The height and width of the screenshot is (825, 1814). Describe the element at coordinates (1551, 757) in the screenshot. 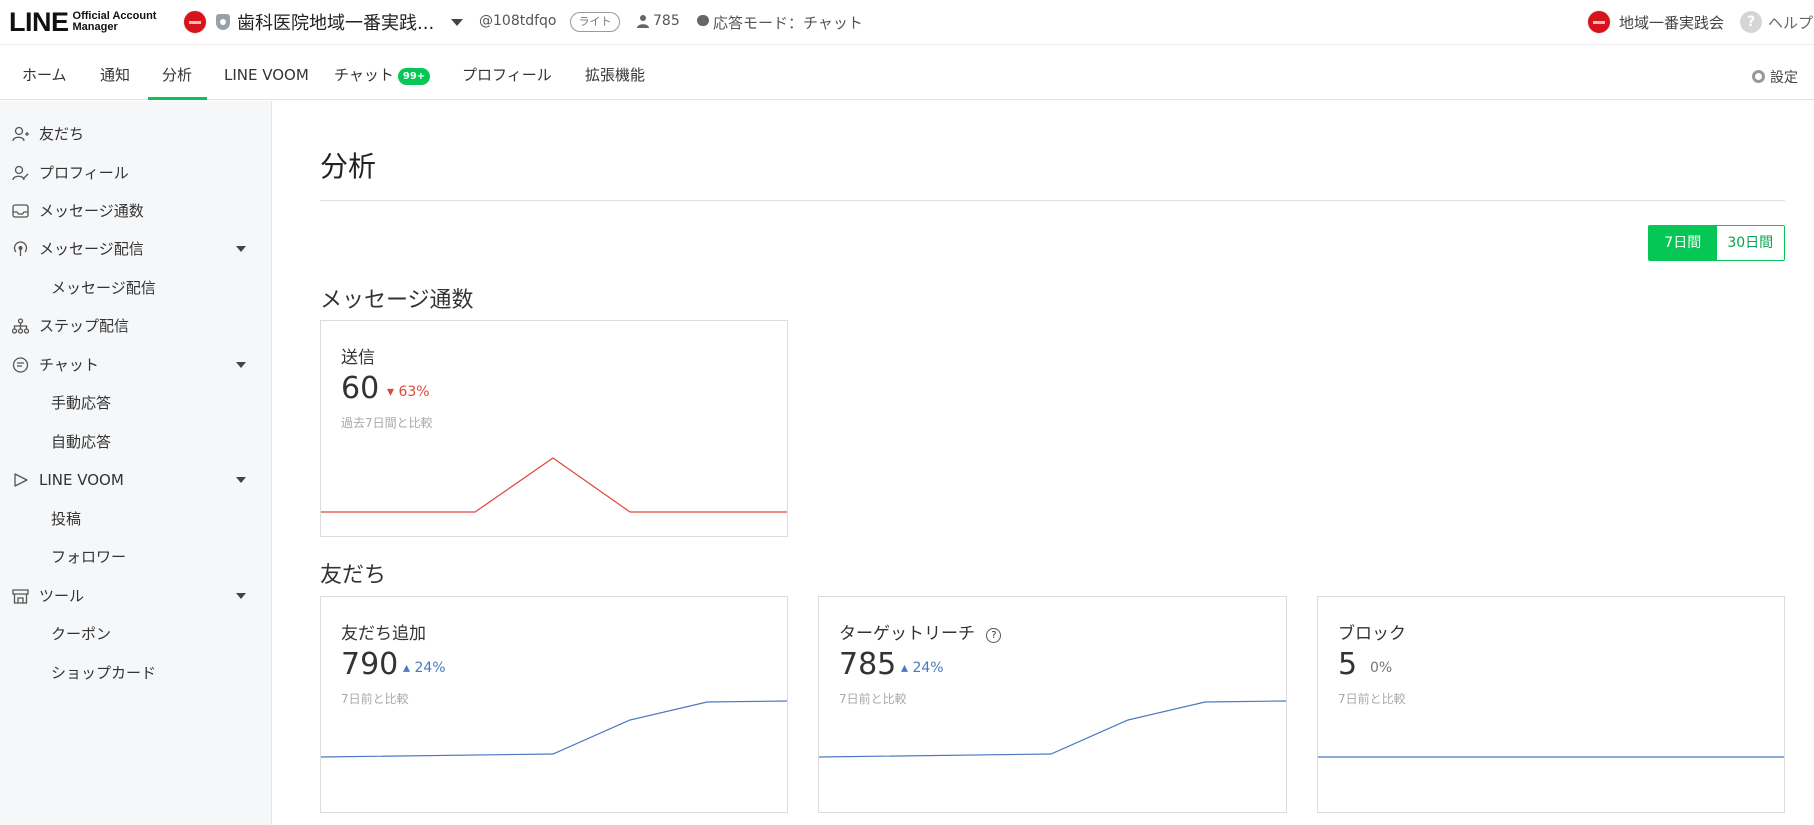

I see `blocks-sparkline` at that location.